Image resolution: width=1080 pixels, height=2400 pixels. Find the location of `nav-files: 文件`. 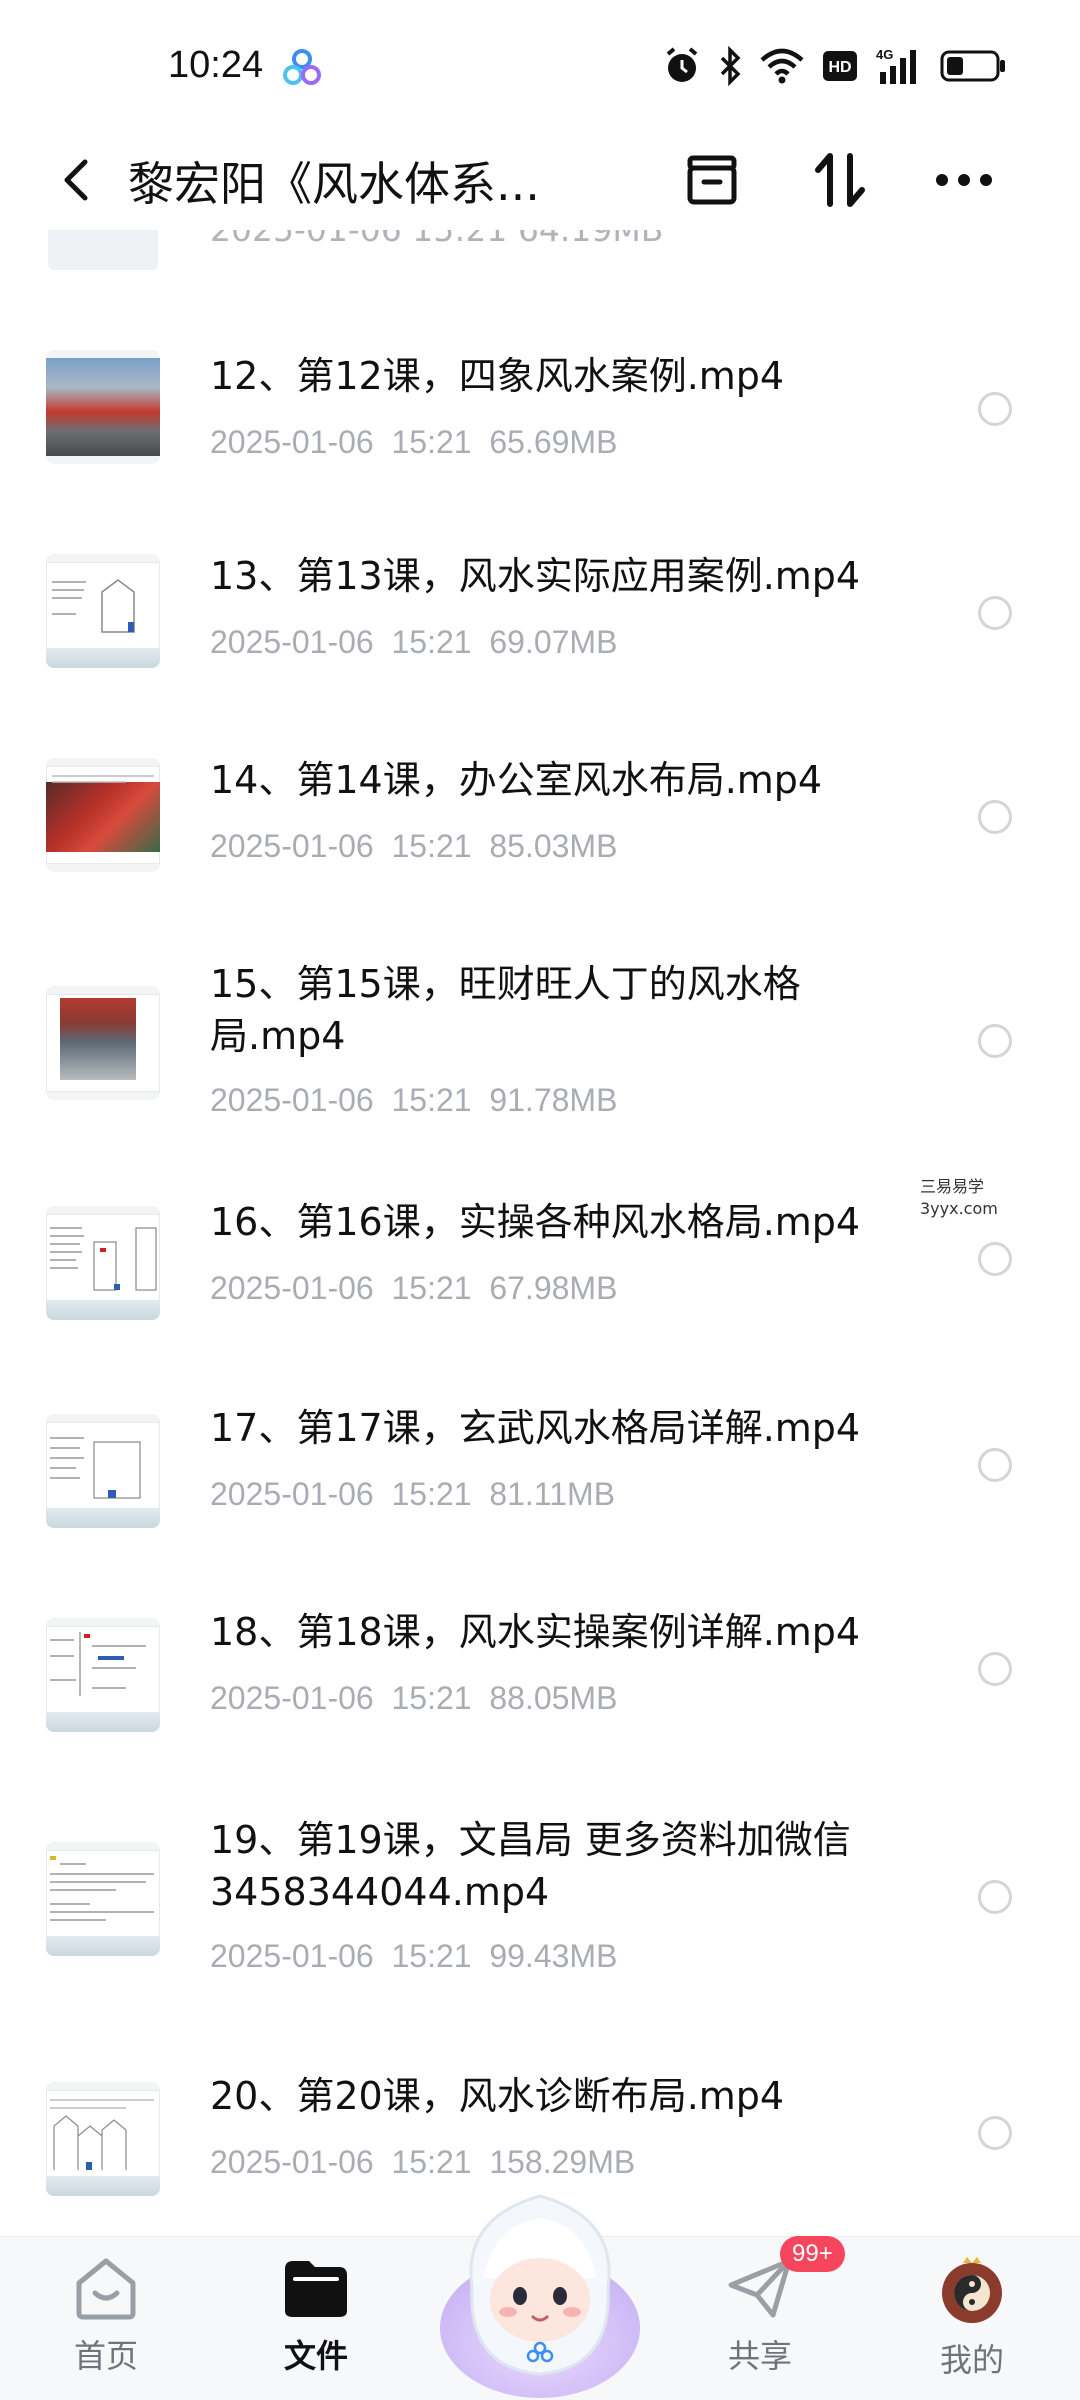

nav-files: 文件 is located at coordinates (316, 2325).